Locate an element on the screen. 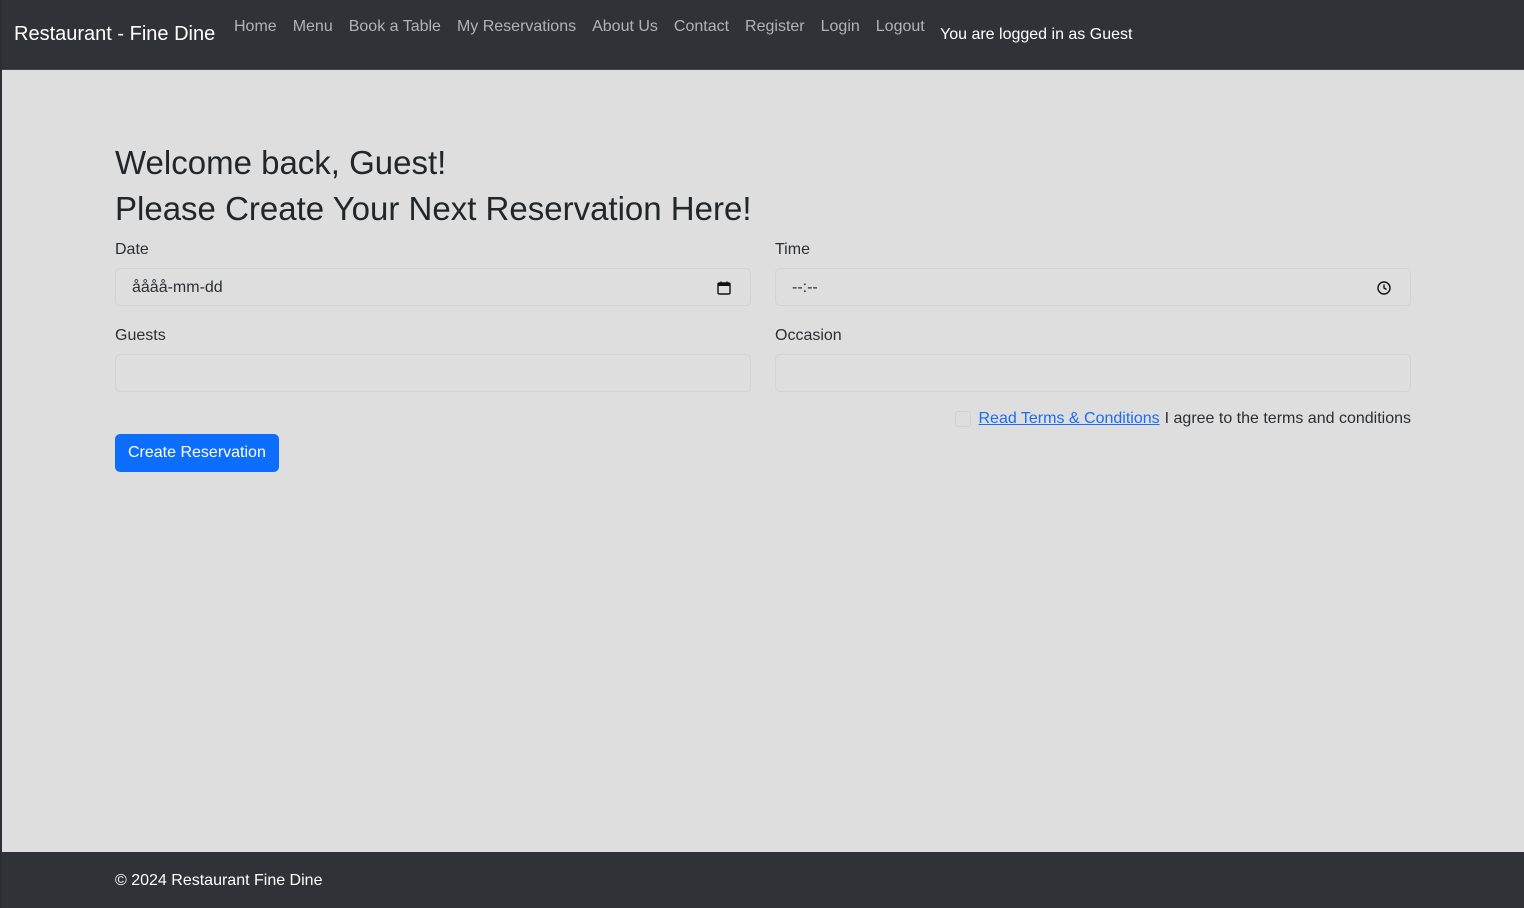 The width and height of the screenshot is (1524, 908). form-row-date-time: Date åååå-mm-dd Time --:-- is located at coordinates (763, 283).